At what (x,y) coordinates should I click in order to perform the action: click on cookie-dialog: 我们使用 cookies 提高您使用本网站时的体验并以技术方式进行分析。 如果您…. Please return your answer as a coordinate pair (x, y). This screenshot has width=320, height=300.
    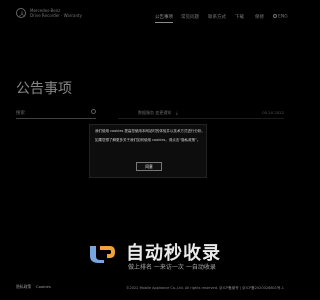
    Looking at the image, I should click on (148, 151).